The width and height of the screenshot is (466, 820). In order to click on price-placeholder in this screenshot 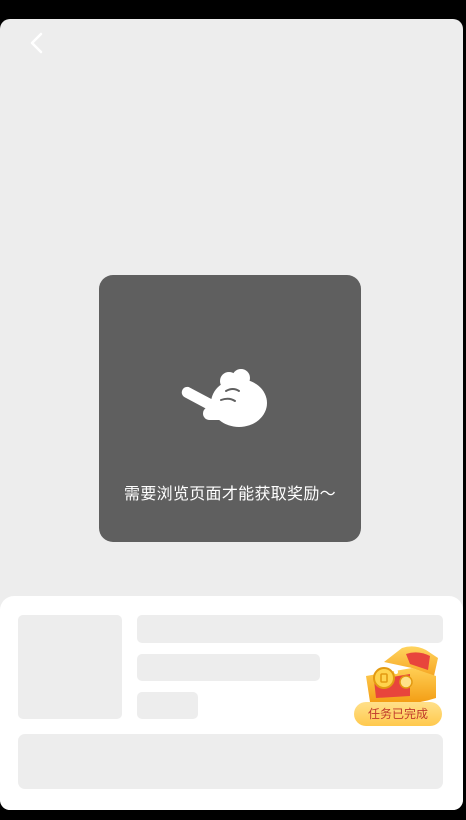, I will do `click(167, 705)`.